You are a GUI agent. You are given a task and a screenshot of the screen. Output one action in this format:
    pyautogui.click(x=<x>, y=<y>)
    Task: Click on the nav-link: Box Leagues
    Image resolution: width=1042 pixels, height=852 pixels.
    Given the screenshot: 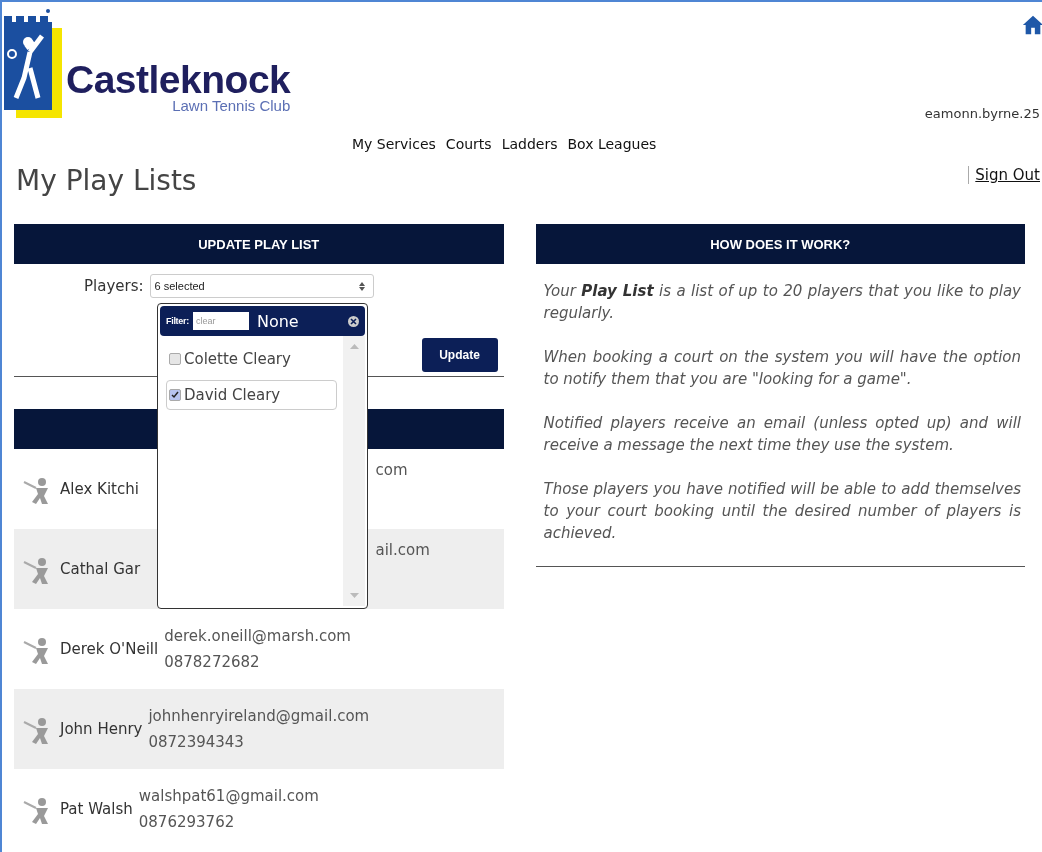 What is the action you would take?
    pyautogui.click(x=612, y=144)
    